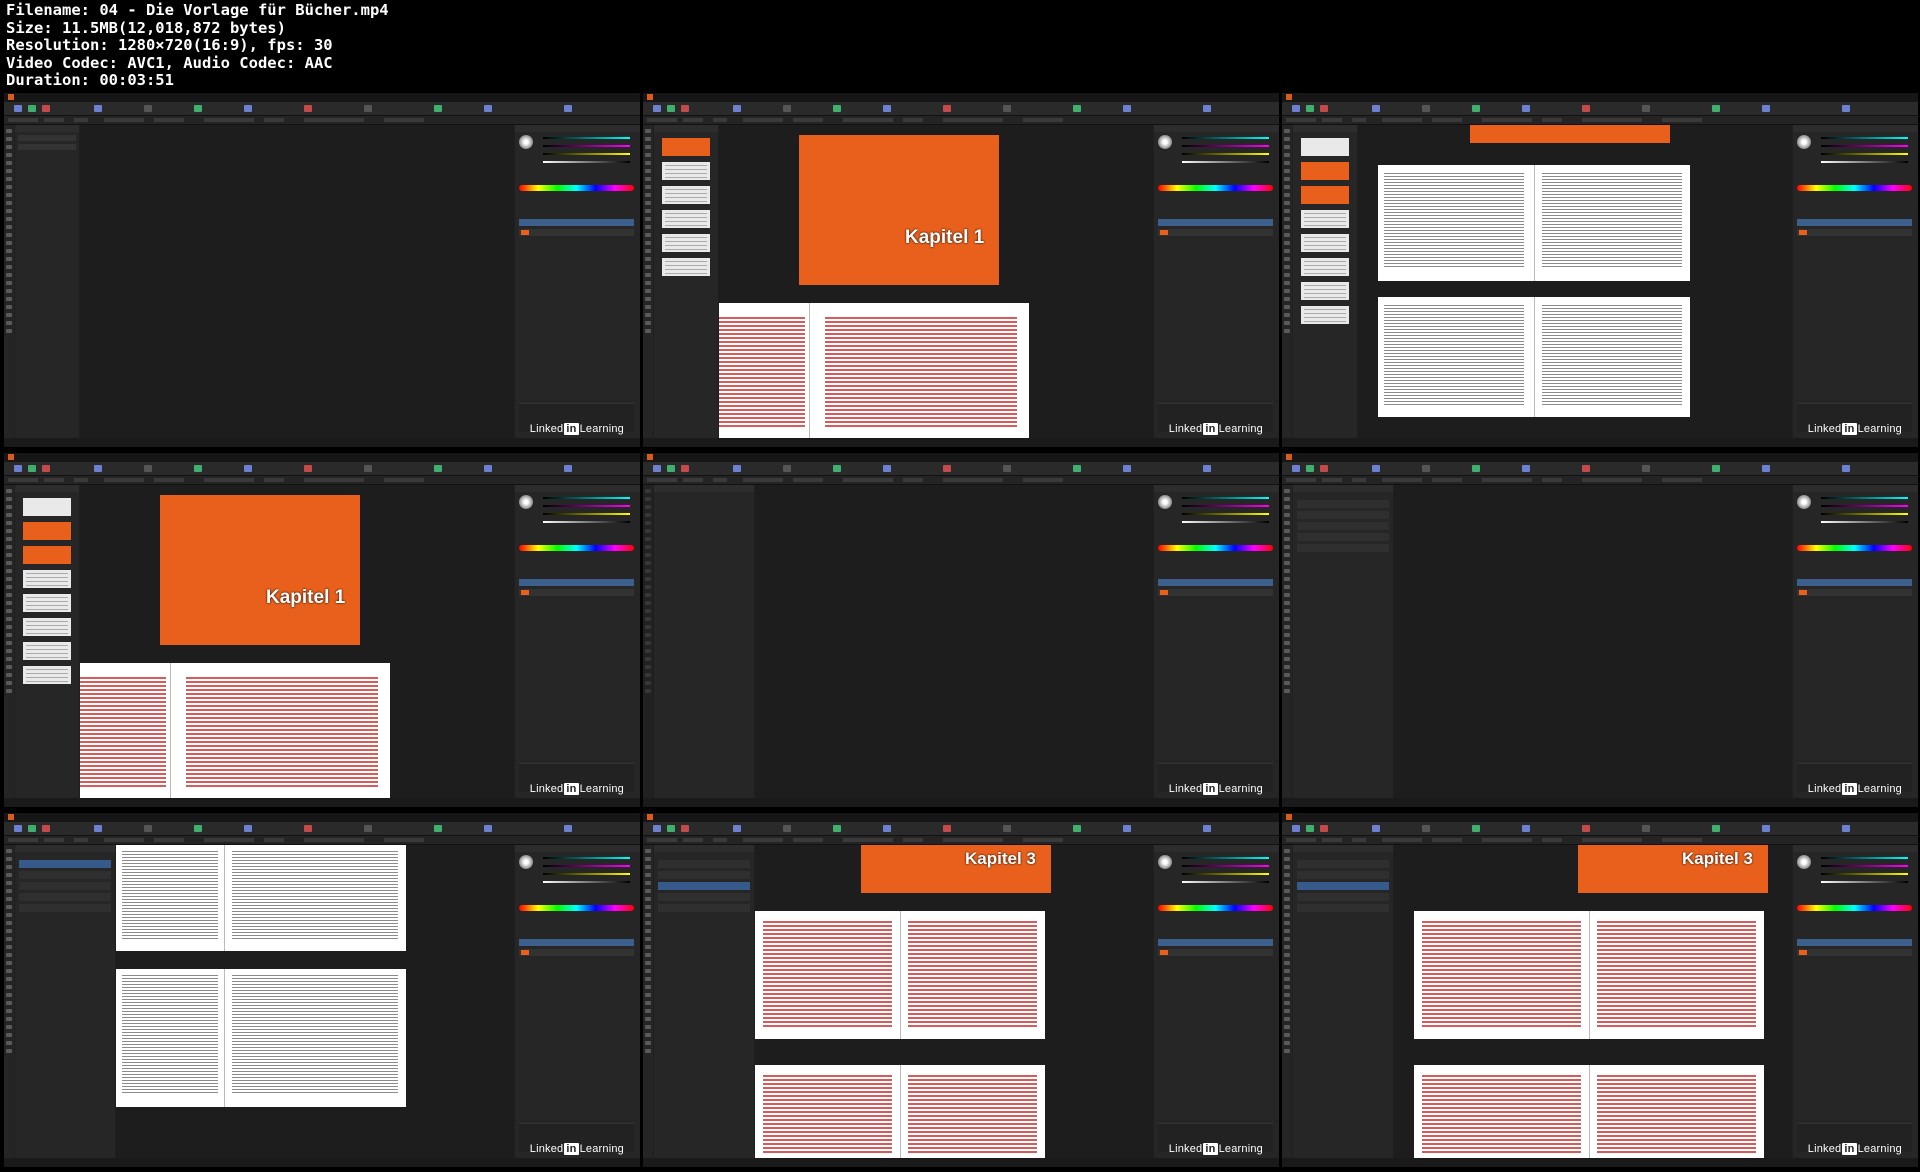  Describe the element at coordinates (1864, 514) in the screenshot. I see `yellow-slider` at that location.